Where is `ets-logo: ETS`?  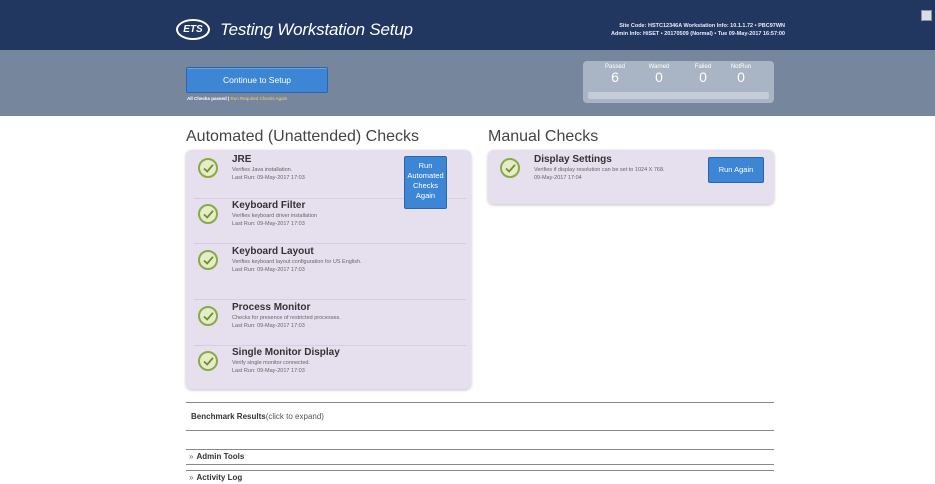 ets-logo: ETS is located at coordinates (193, 29).